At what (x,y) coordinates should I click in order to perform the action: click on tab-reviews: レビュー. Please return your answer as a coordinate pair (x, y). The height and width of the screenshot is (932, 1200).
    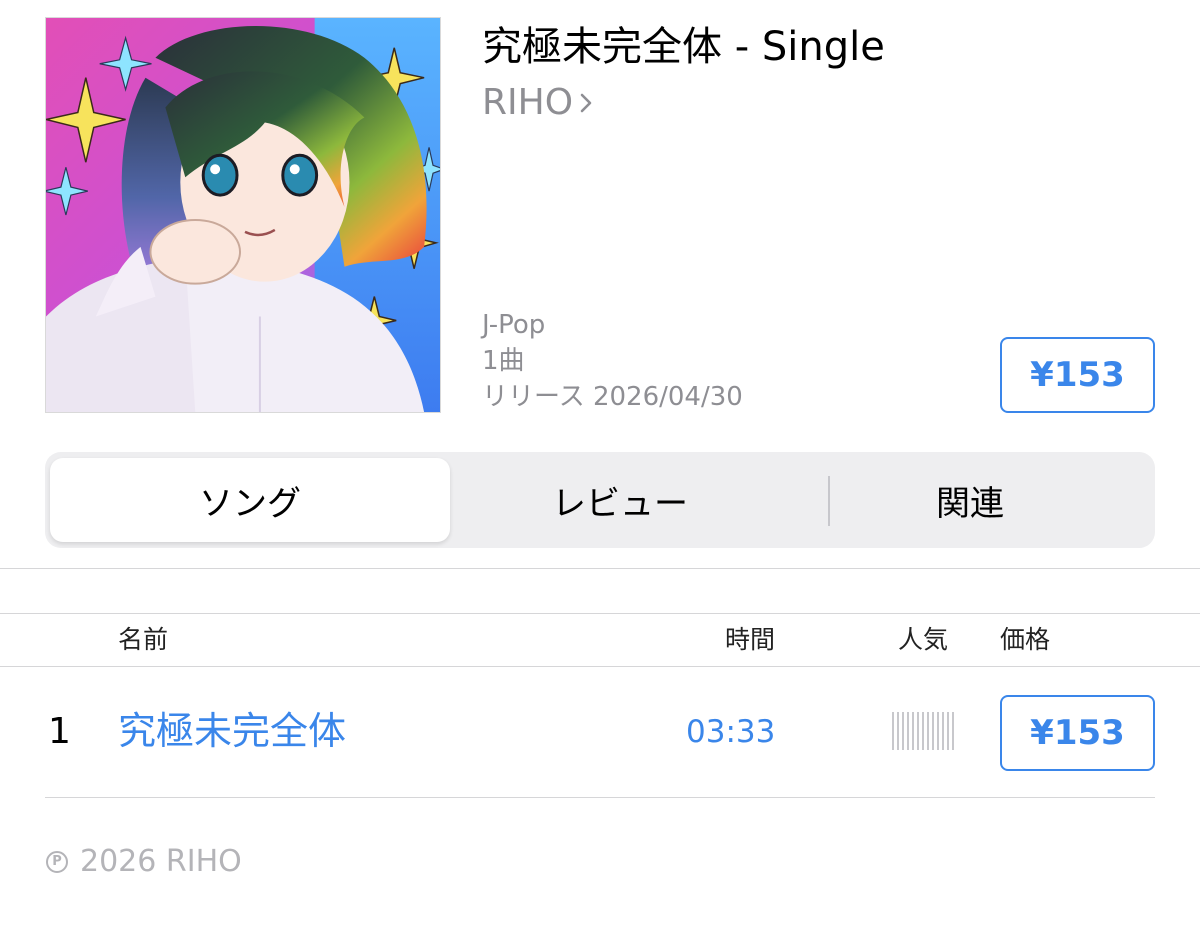
    Looking at the image, I should click on (620, 500).